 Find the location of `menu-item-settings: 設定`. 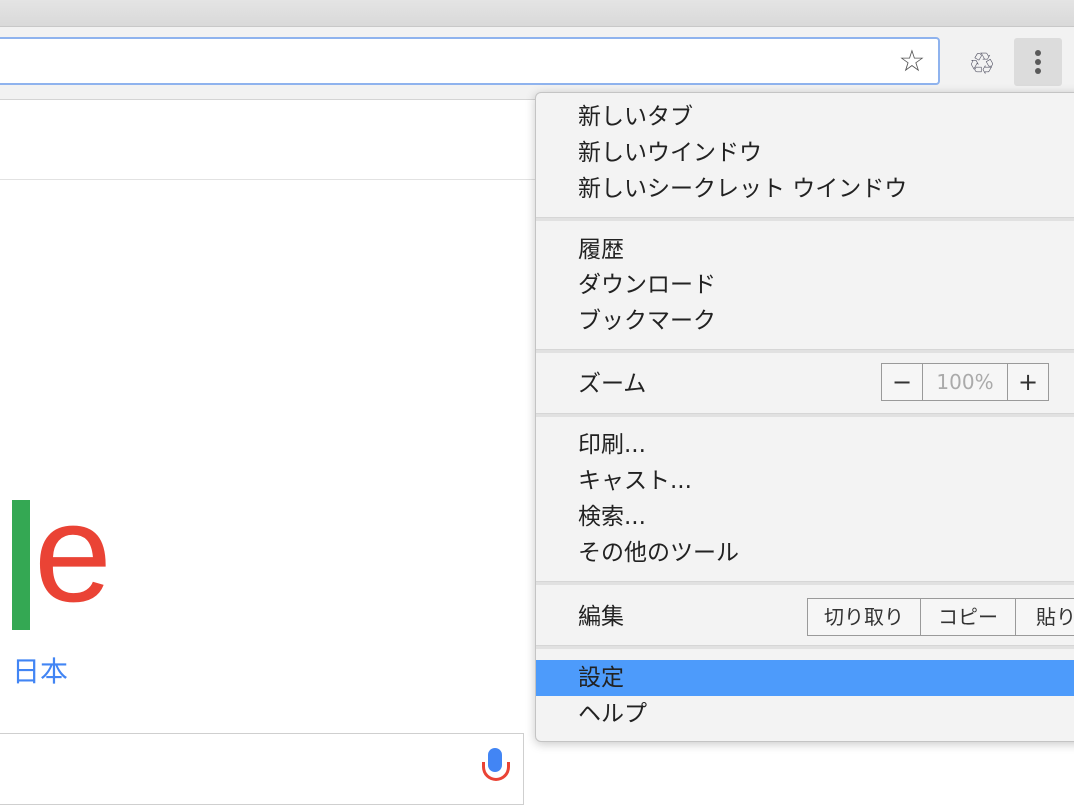

menu-item-settings: 設定 is located at coordinates (805, 678).